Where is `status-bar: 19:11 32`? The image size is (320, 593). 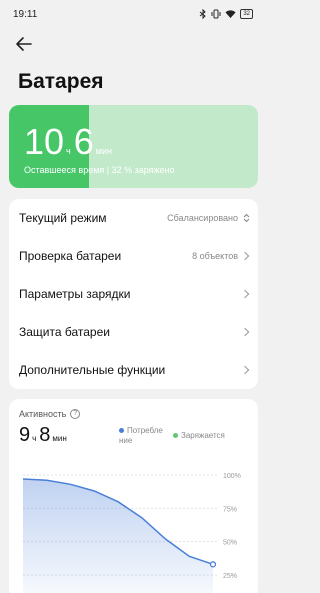 status-bar: 19:11 32 is located at coordinates (133, 15).